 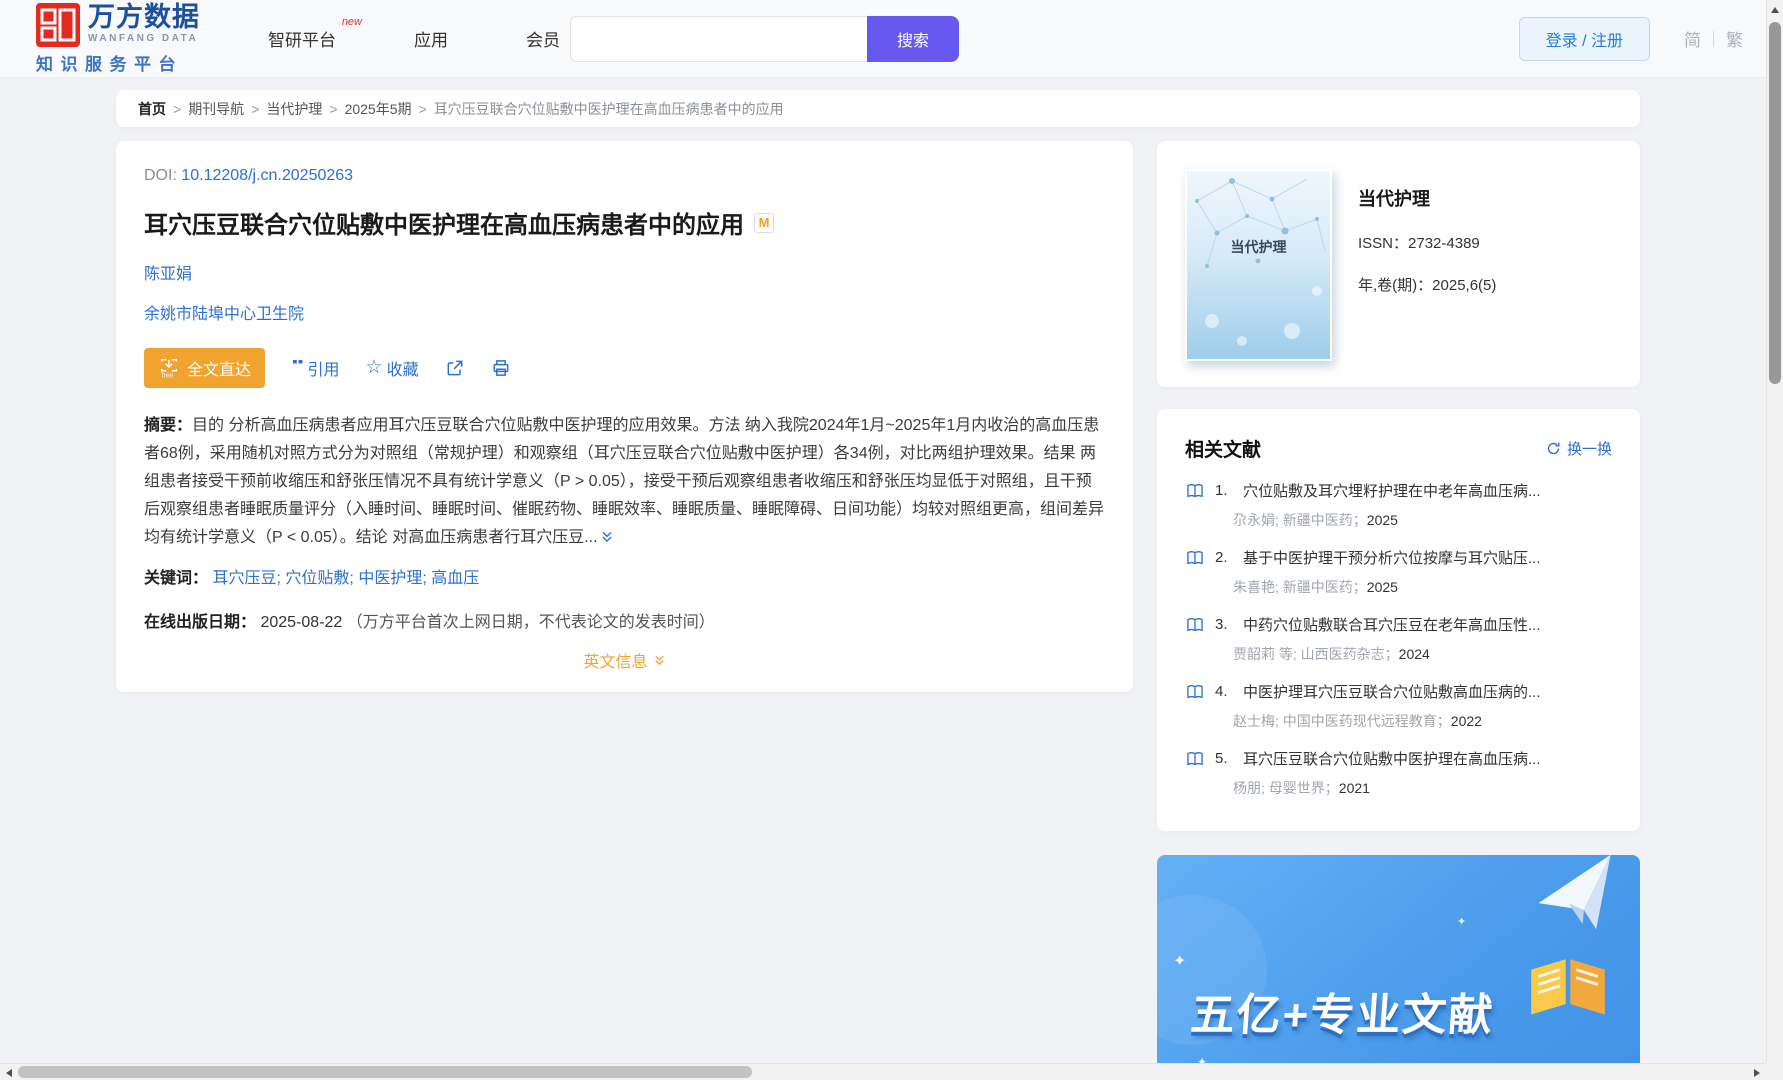 What do you see at coordinates (1258, 265) in the screenshot?
I see `journal-cover: 当代护理` at bounding box center [1258, 265].